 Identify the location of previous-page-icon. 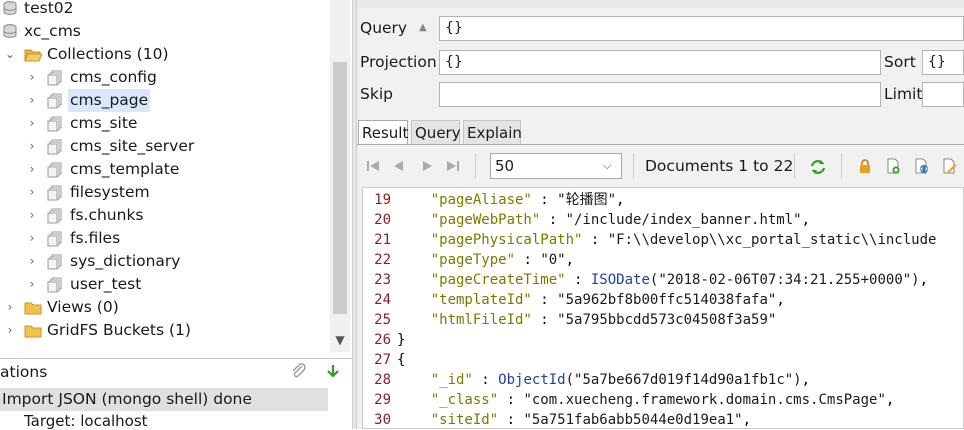
(399, 166).